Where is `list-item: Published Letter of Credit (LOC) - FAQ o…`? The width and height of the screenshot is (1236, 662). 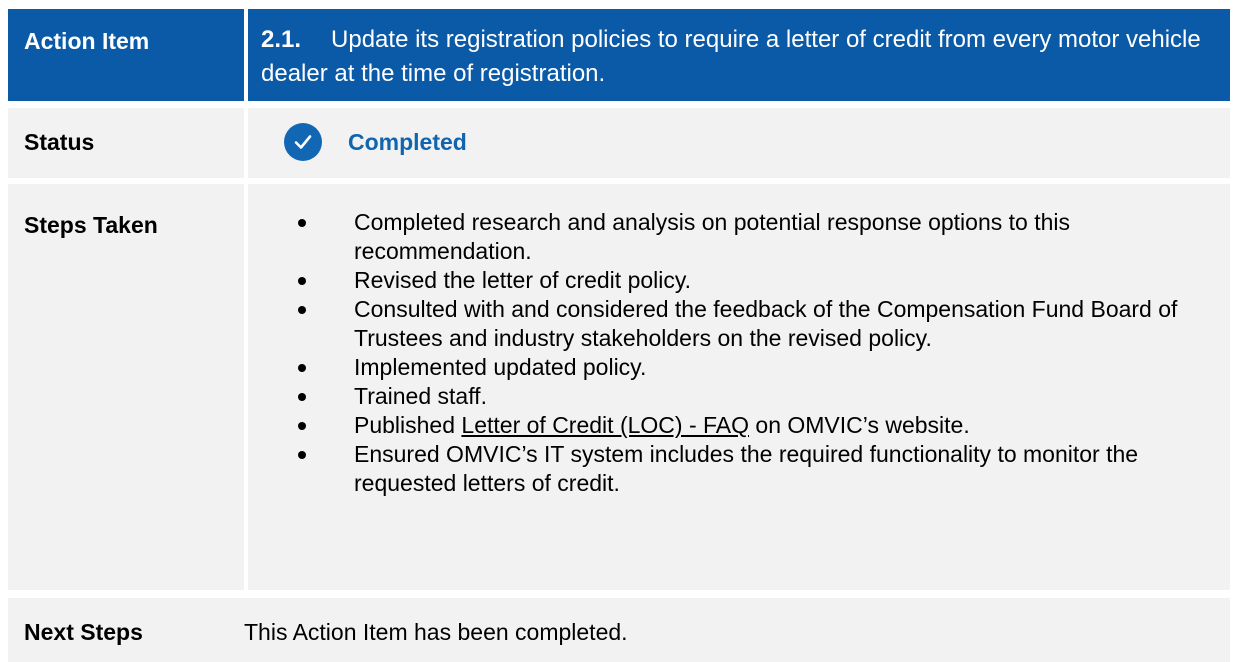
list-item: Published Letter of Credit (LOC) - FAQ o… is located at coordinates (758, 425).